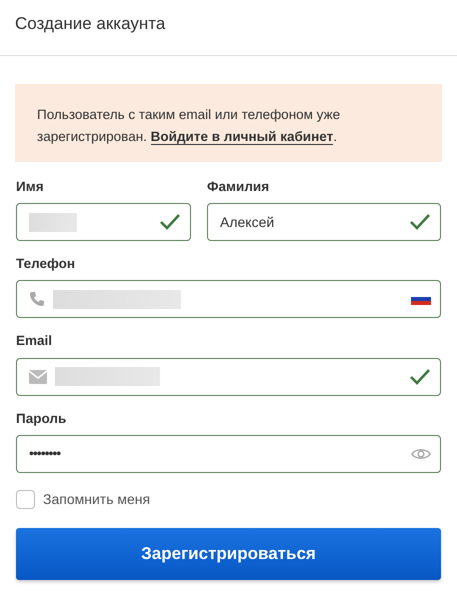 The image size is (457, 606). What do you see at coordinates (421, 453) in the screenshot?
I see `show-password-icon` at bounding box center [421, 453].